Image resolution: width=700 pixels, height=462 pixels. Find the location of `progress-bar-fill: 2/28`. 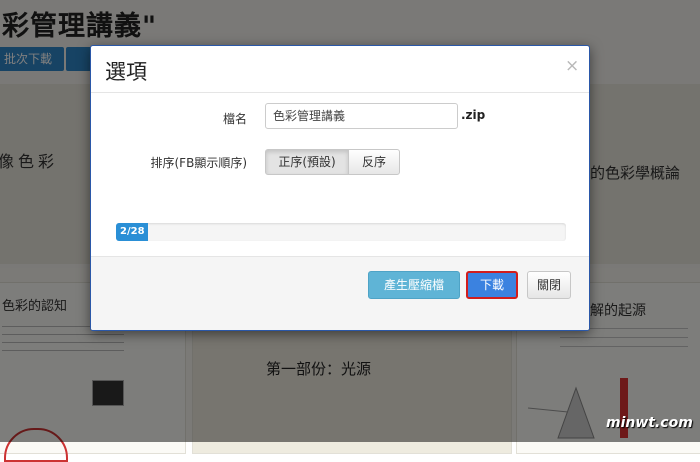

progress-bar-fill: 2/28 is located at coordinates (132, 232).